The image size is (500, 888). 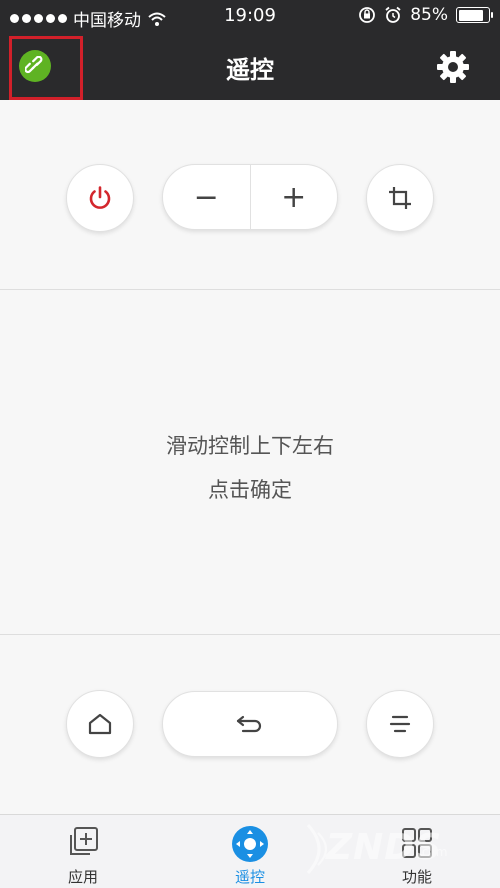 I want to click on remote-icon, so click(x=250, y=844).